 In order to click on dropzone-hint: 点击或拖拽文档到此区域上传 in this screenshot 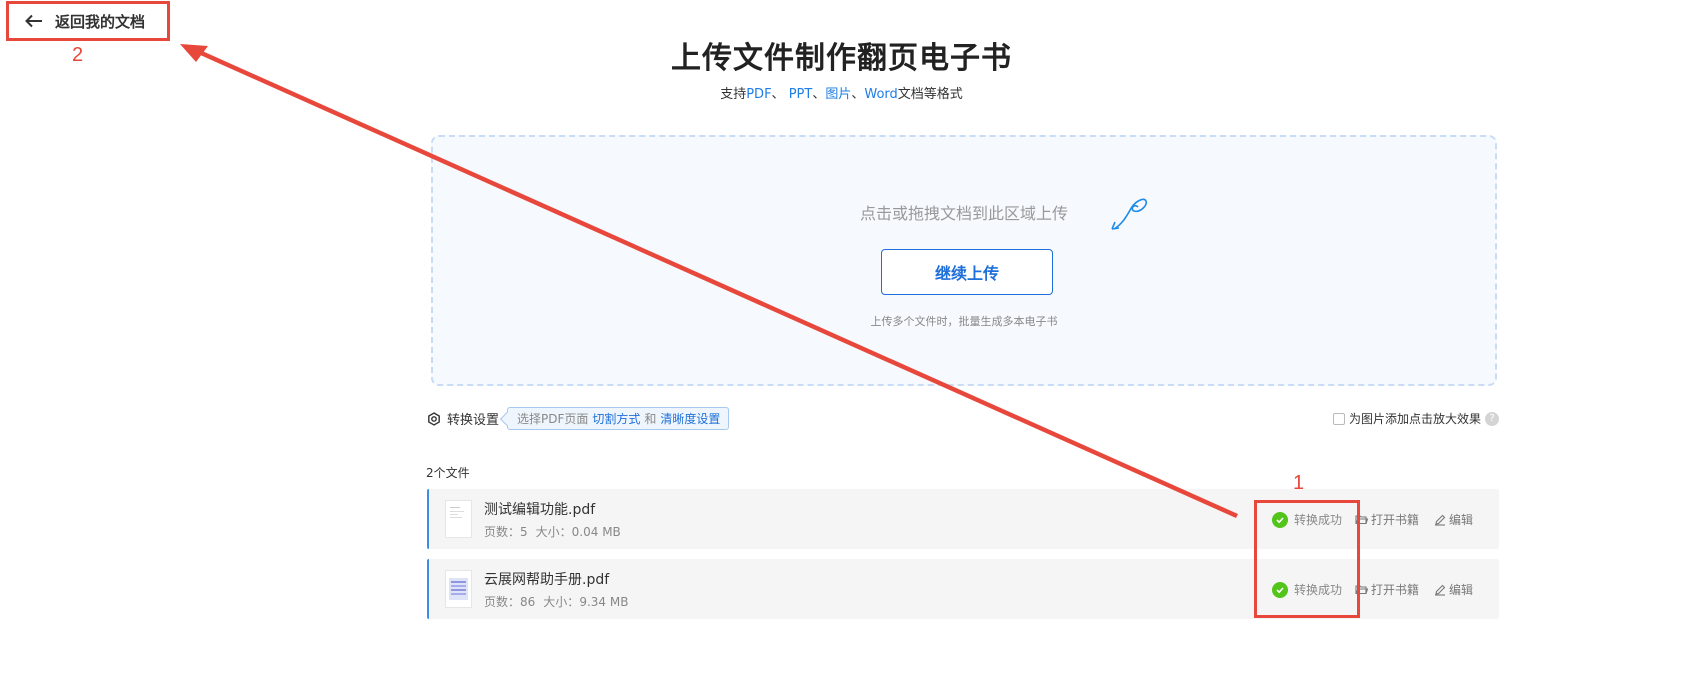, I will do `click(963, 213)`.